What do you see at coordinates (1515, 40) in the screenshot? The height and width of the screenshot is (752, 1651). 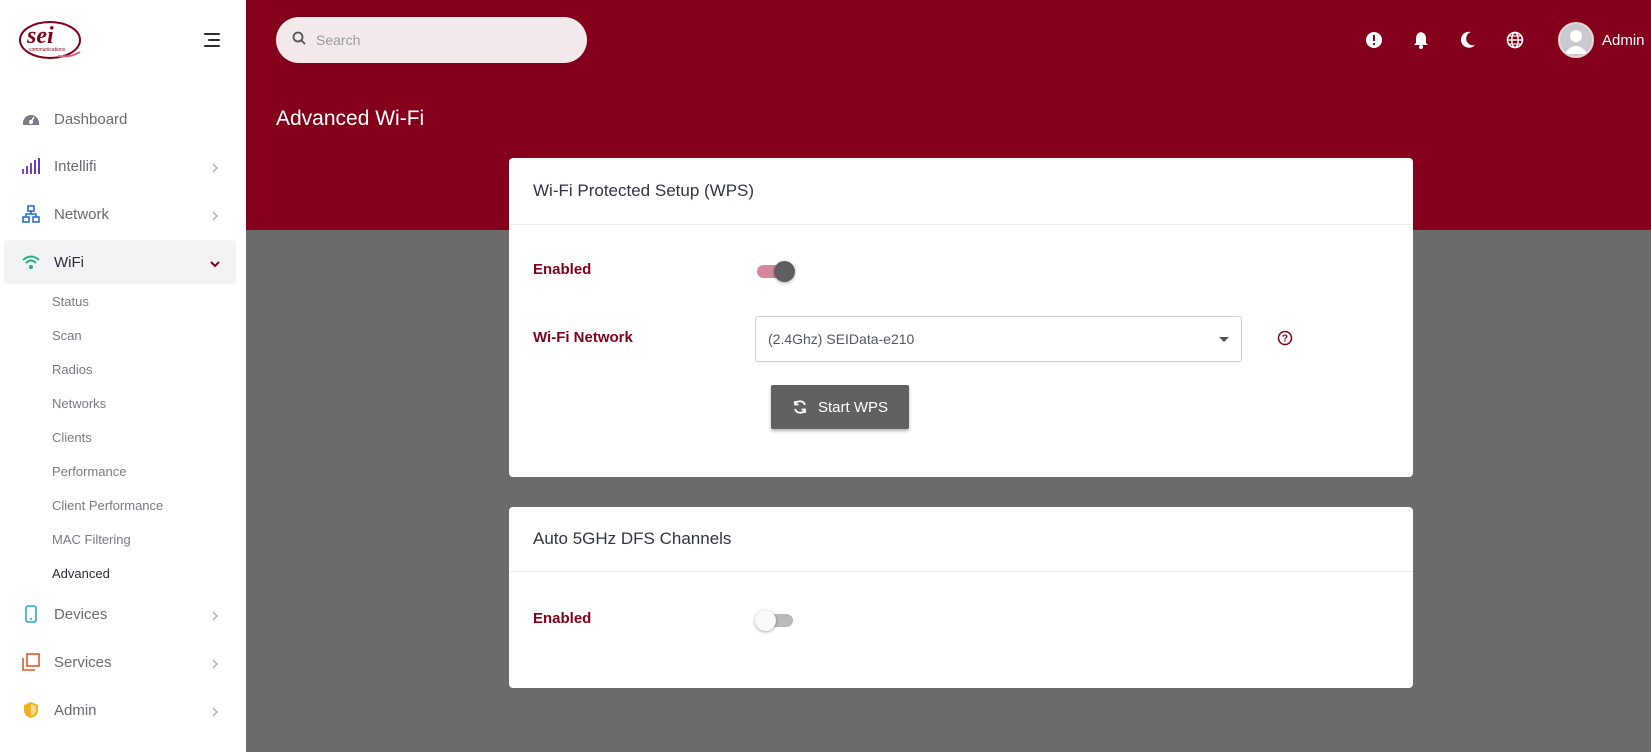 I see `globe-icon` at bounding box center [1515, 40].